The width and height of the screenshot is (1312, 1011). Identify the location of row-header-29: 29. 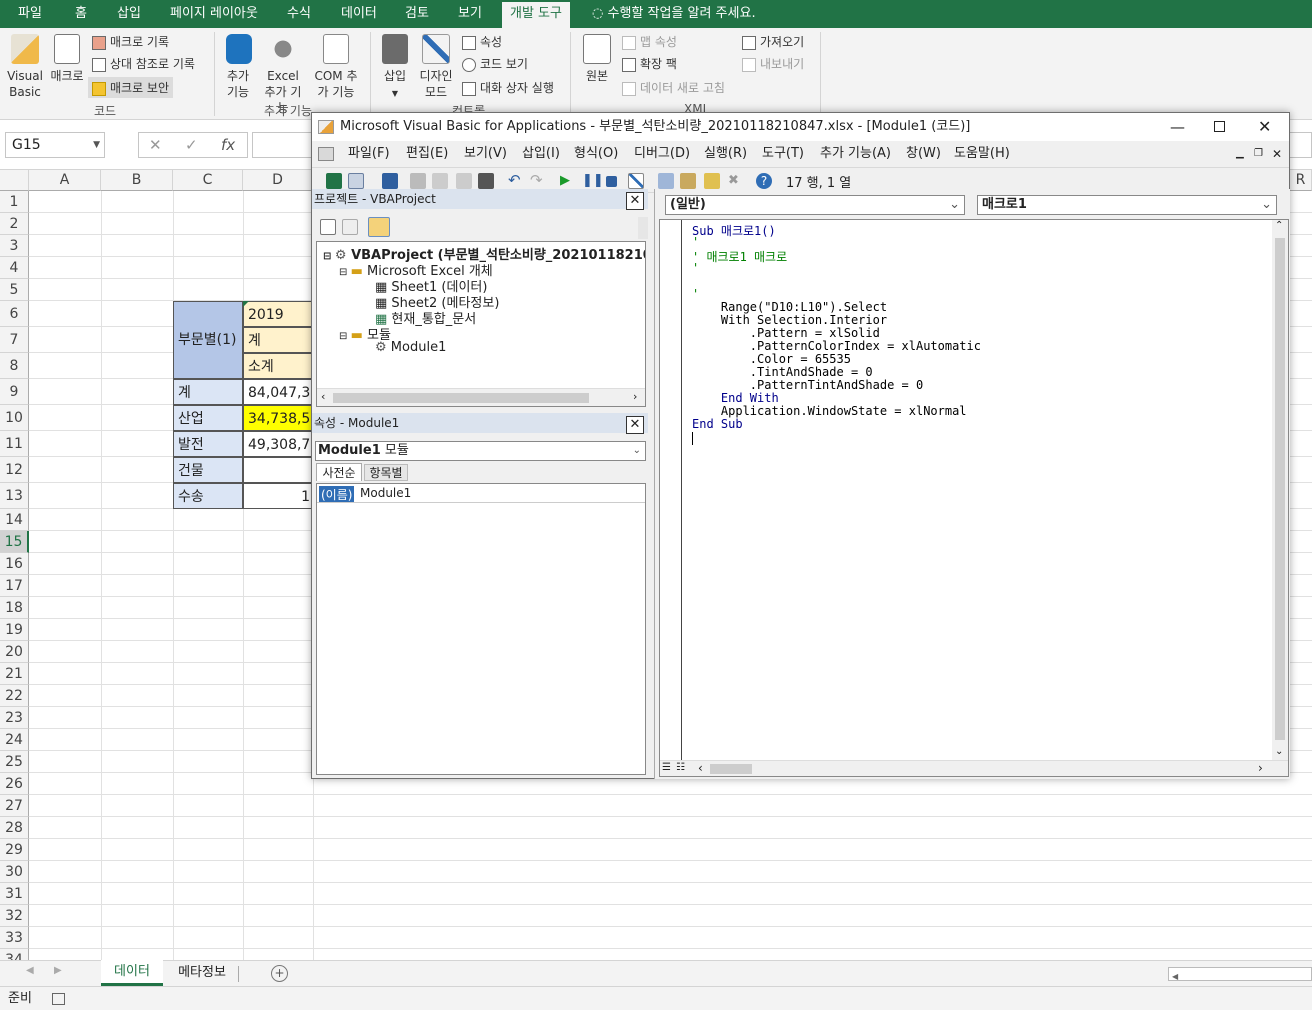
(14, 850).